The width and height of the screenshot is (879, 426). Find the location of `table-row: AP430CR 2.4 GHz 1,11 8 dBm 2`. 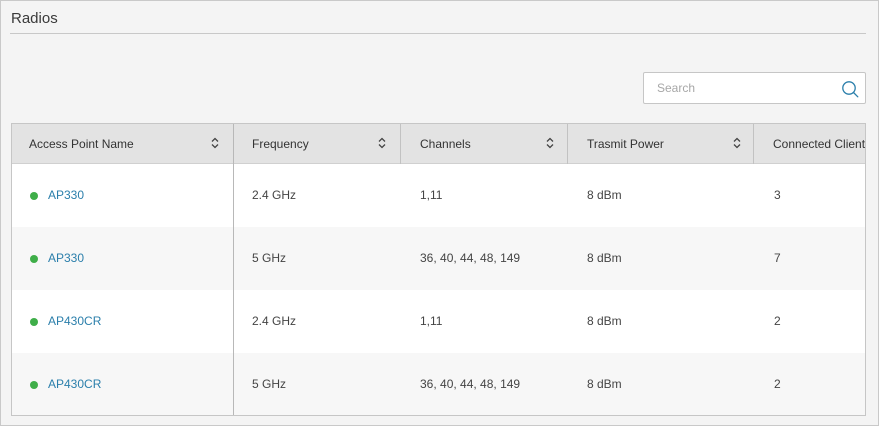

table-row: AP430CR 2.4 GHz 1,11 8 dBm 2 is located at coordinates (438, 321).